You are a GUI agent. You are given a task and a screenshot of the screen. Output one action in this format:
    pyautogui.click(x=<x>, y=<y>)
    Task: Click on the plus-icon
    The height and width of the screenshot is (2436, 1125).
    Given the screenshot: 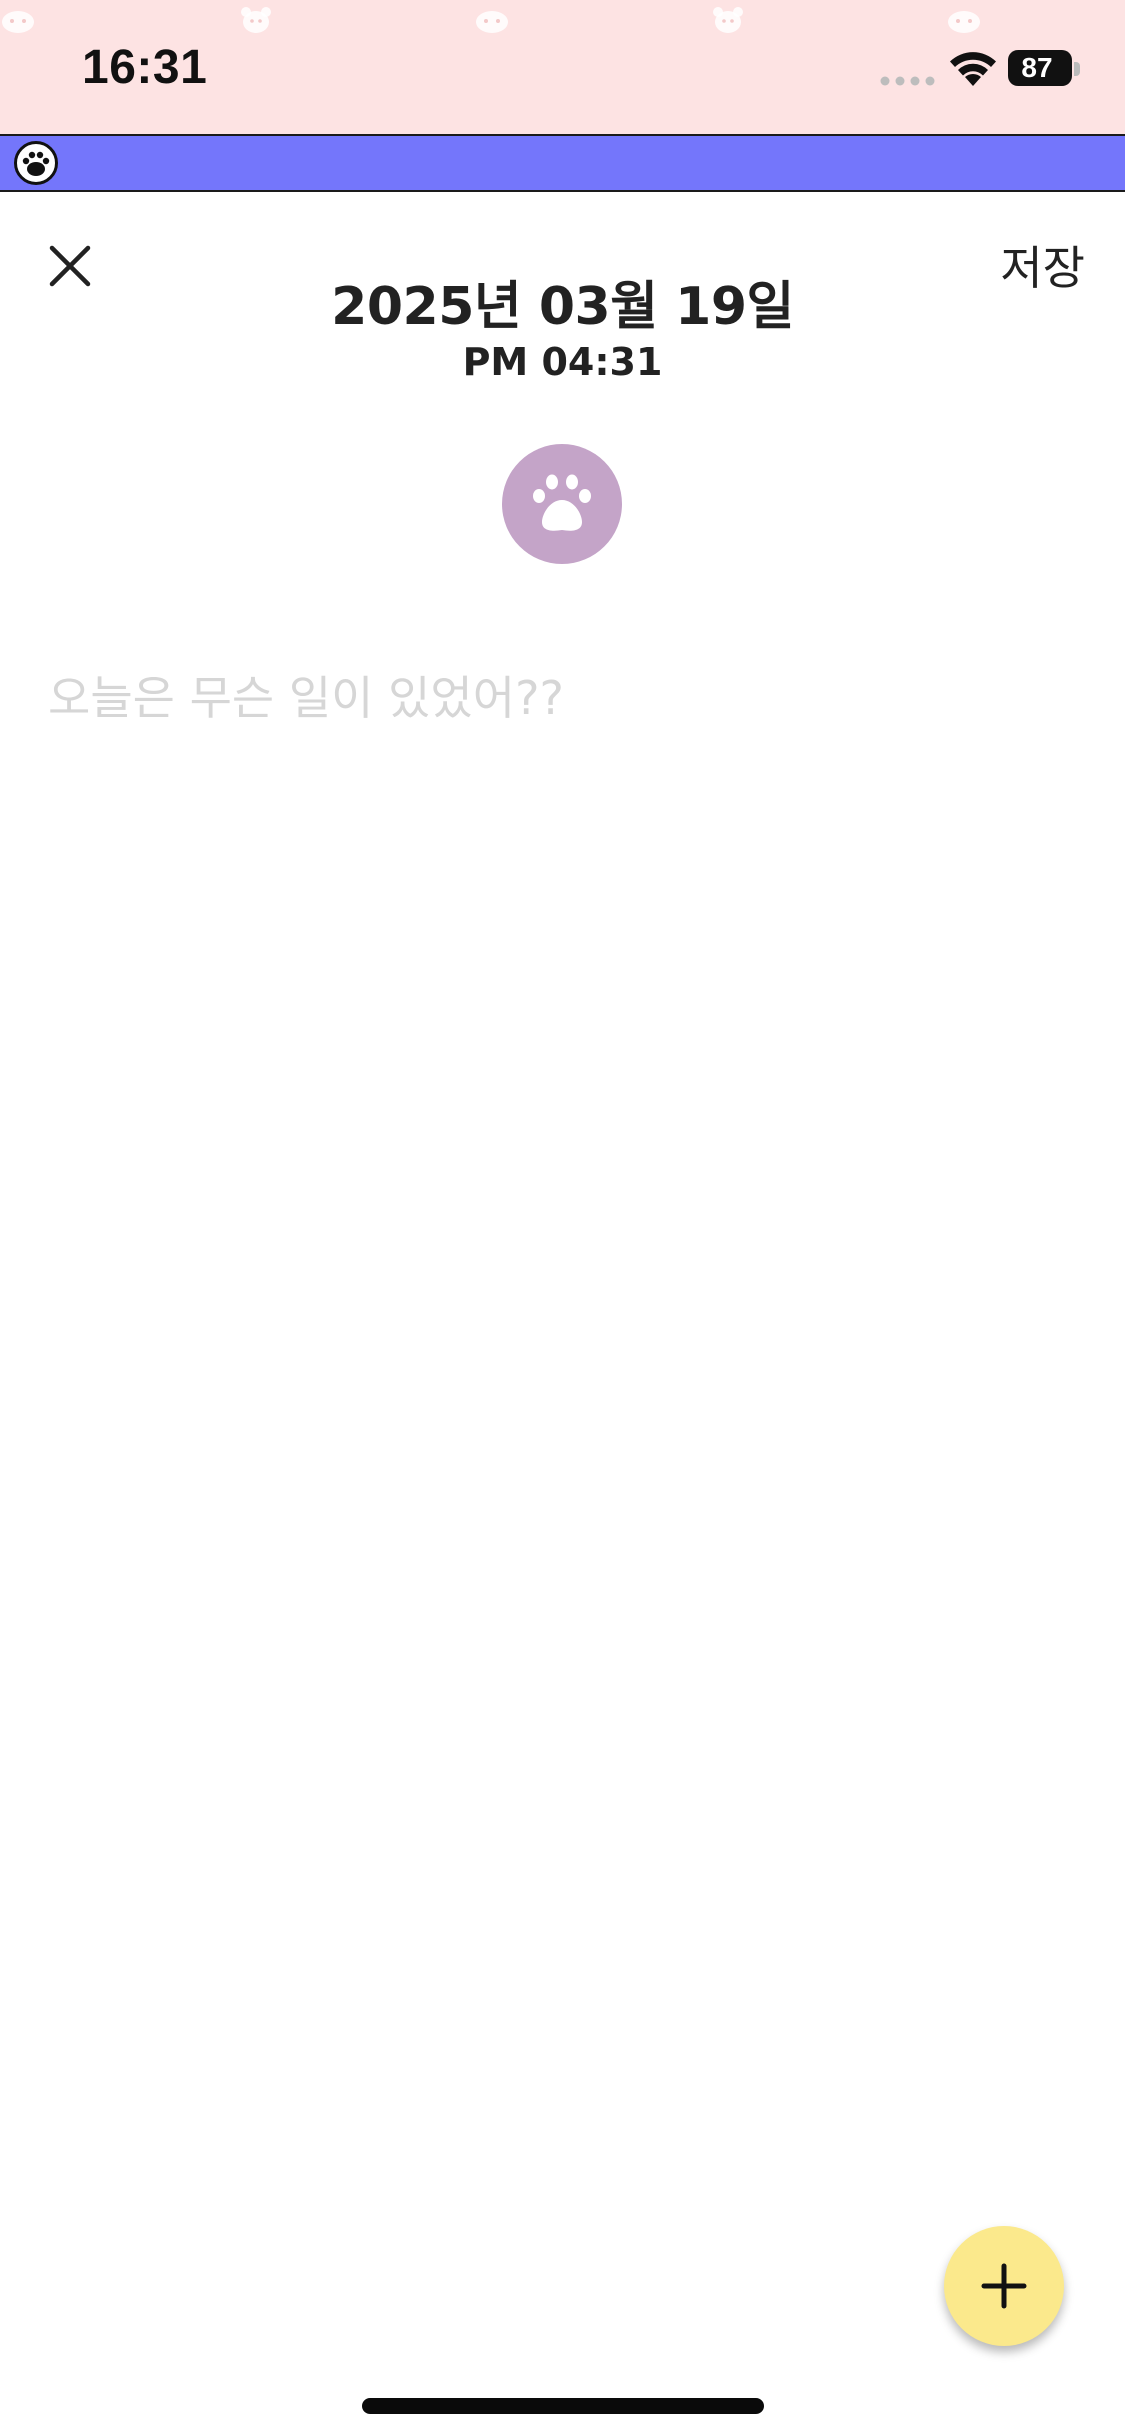 What is the action you would take?
    pyautogui.click(x=1004, y=2286)
    